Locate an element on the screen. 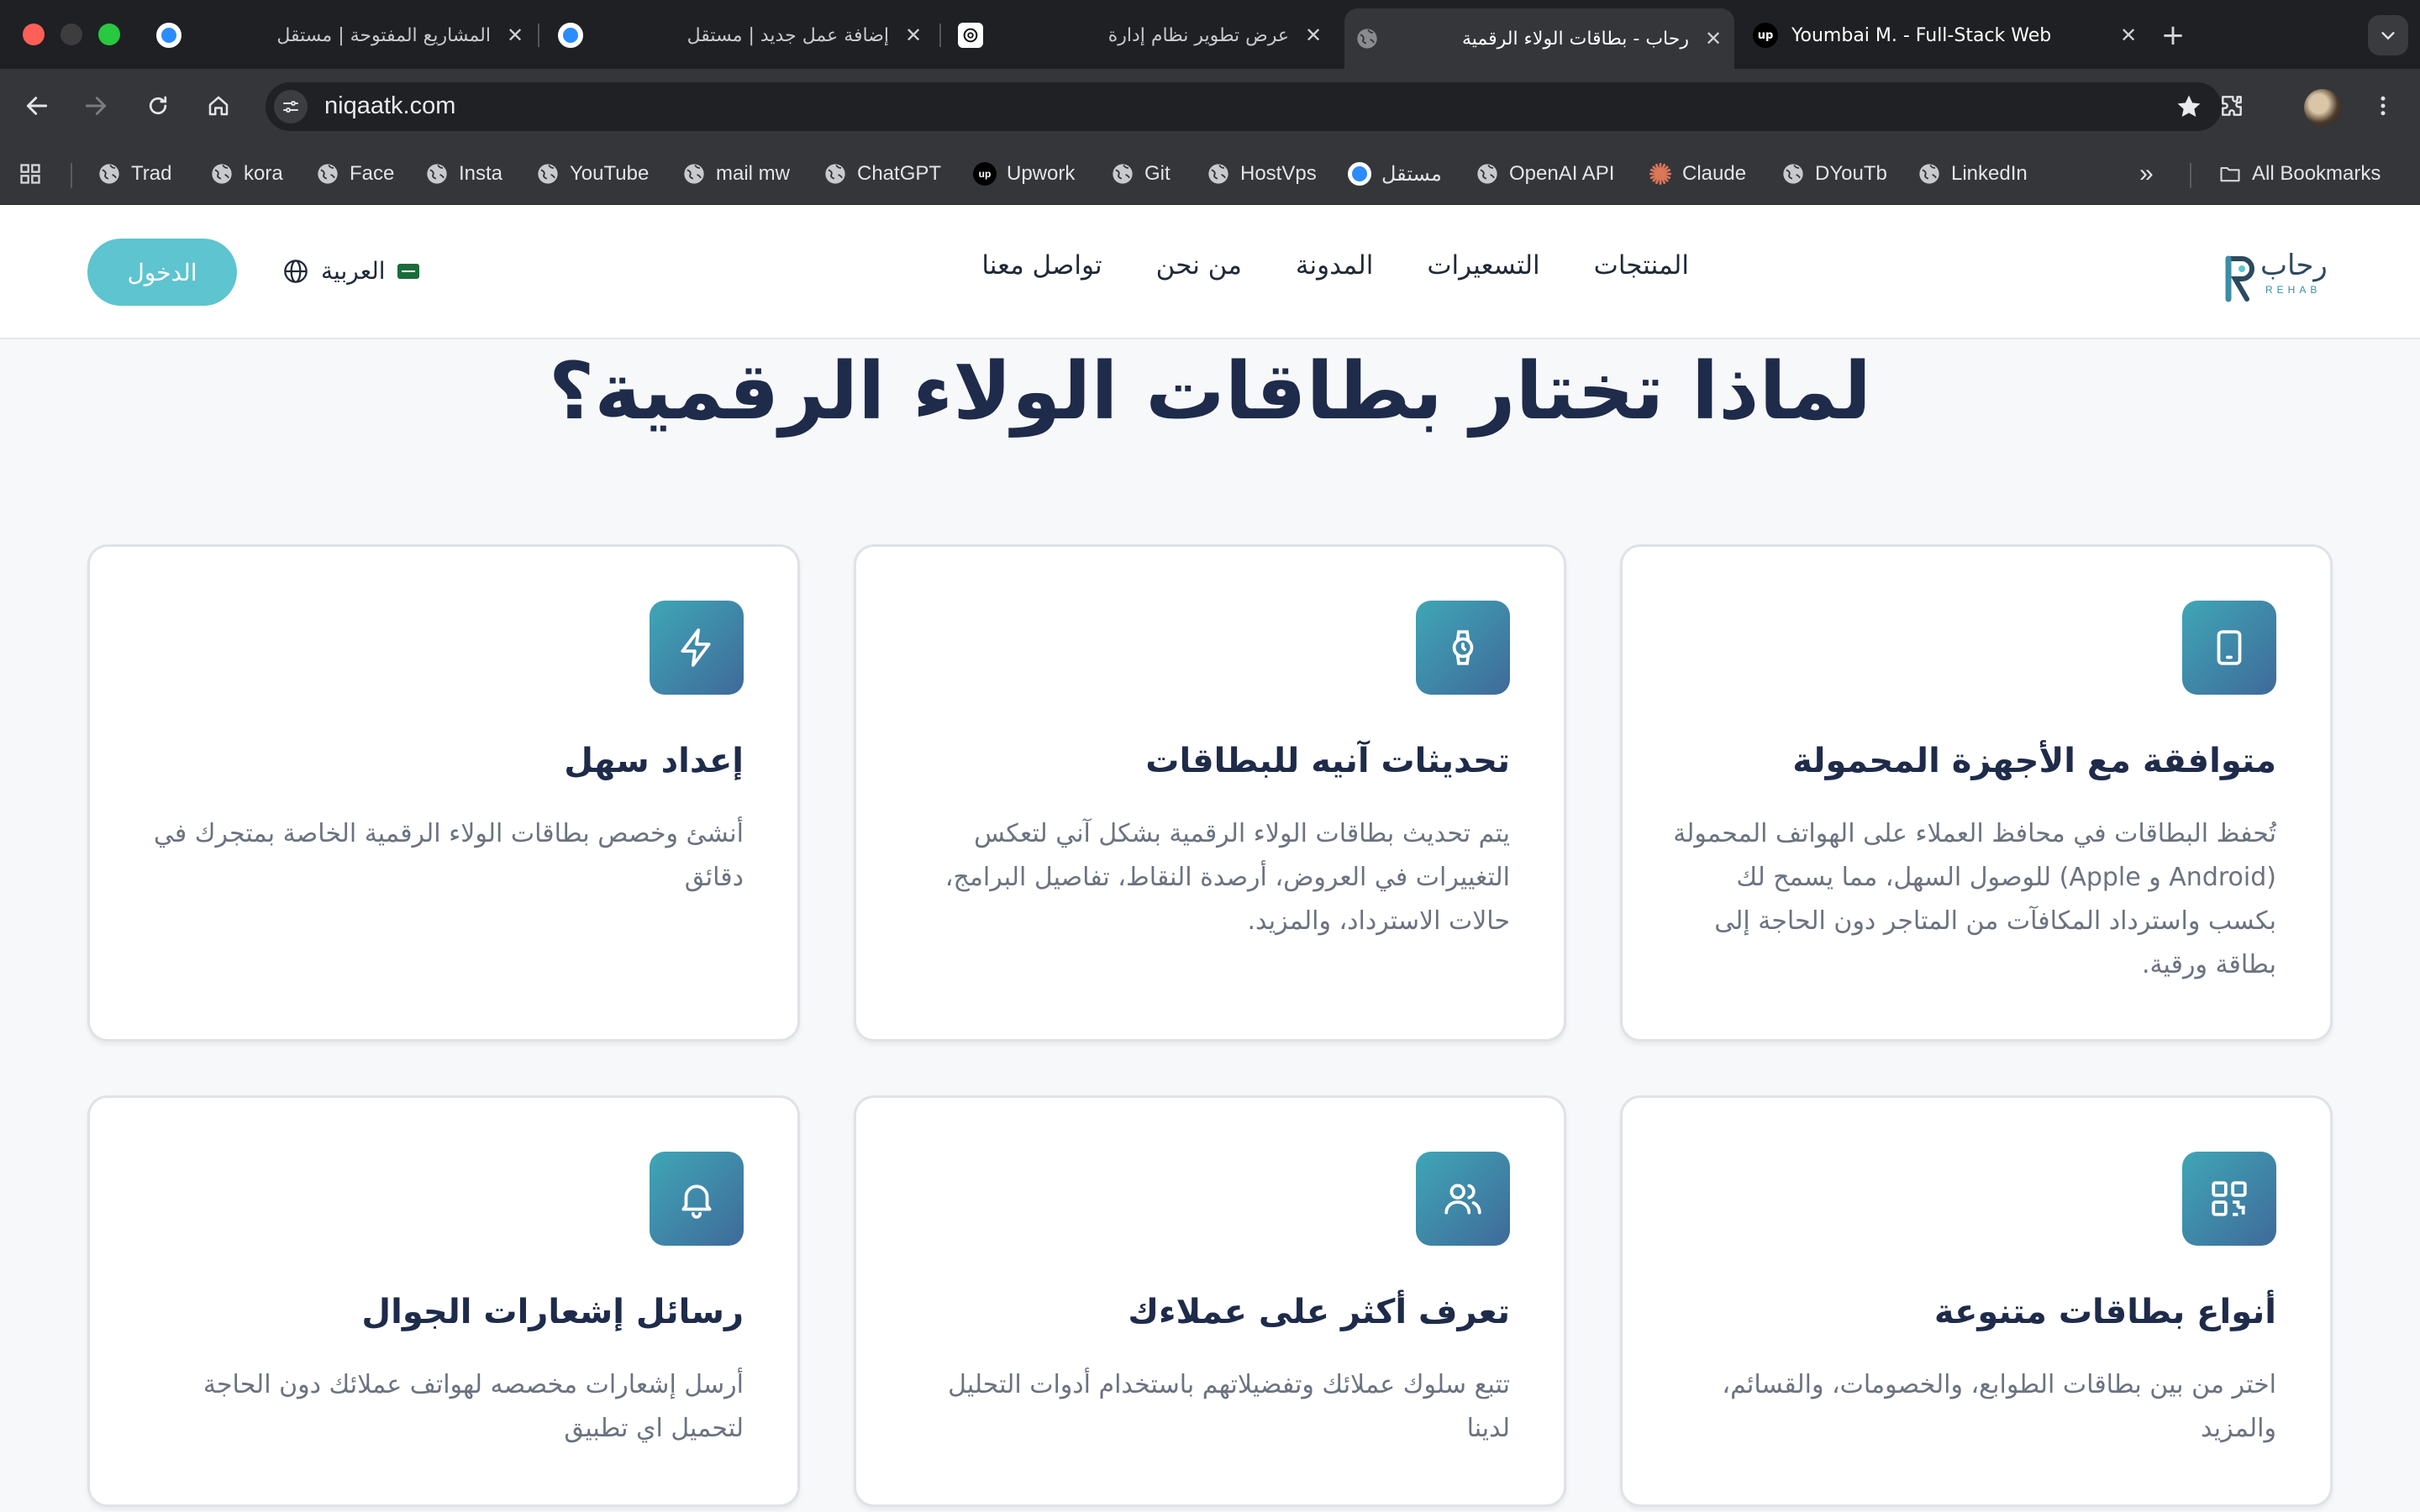 The width and height of the screenshot is (2420, 1512). bookmark-item: مستقل is located at coordinates (1395, 174).